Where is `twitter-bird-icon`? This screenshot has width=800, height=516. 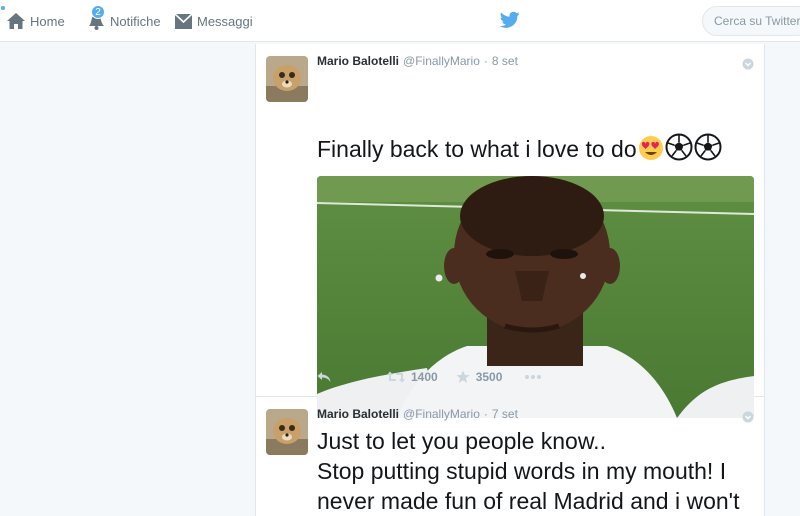
twitter-bird-icon is located at coordinates (510, 20).